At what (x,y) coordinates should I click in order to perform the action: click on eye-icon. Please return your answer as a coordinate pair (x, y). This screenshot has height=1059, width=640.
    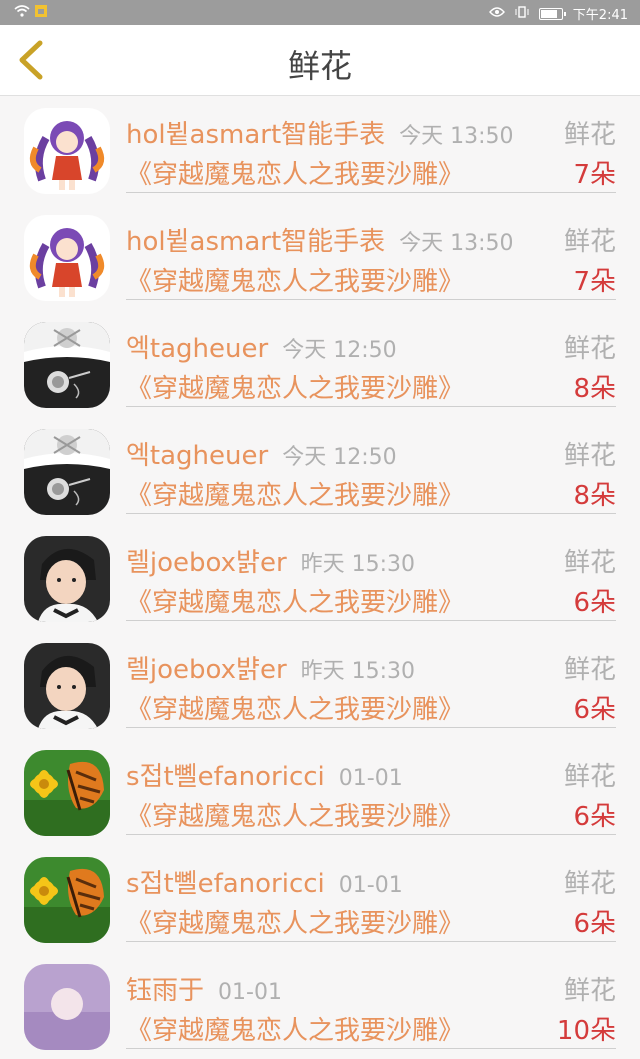
    Looking at the image, I should click on (496, 14).